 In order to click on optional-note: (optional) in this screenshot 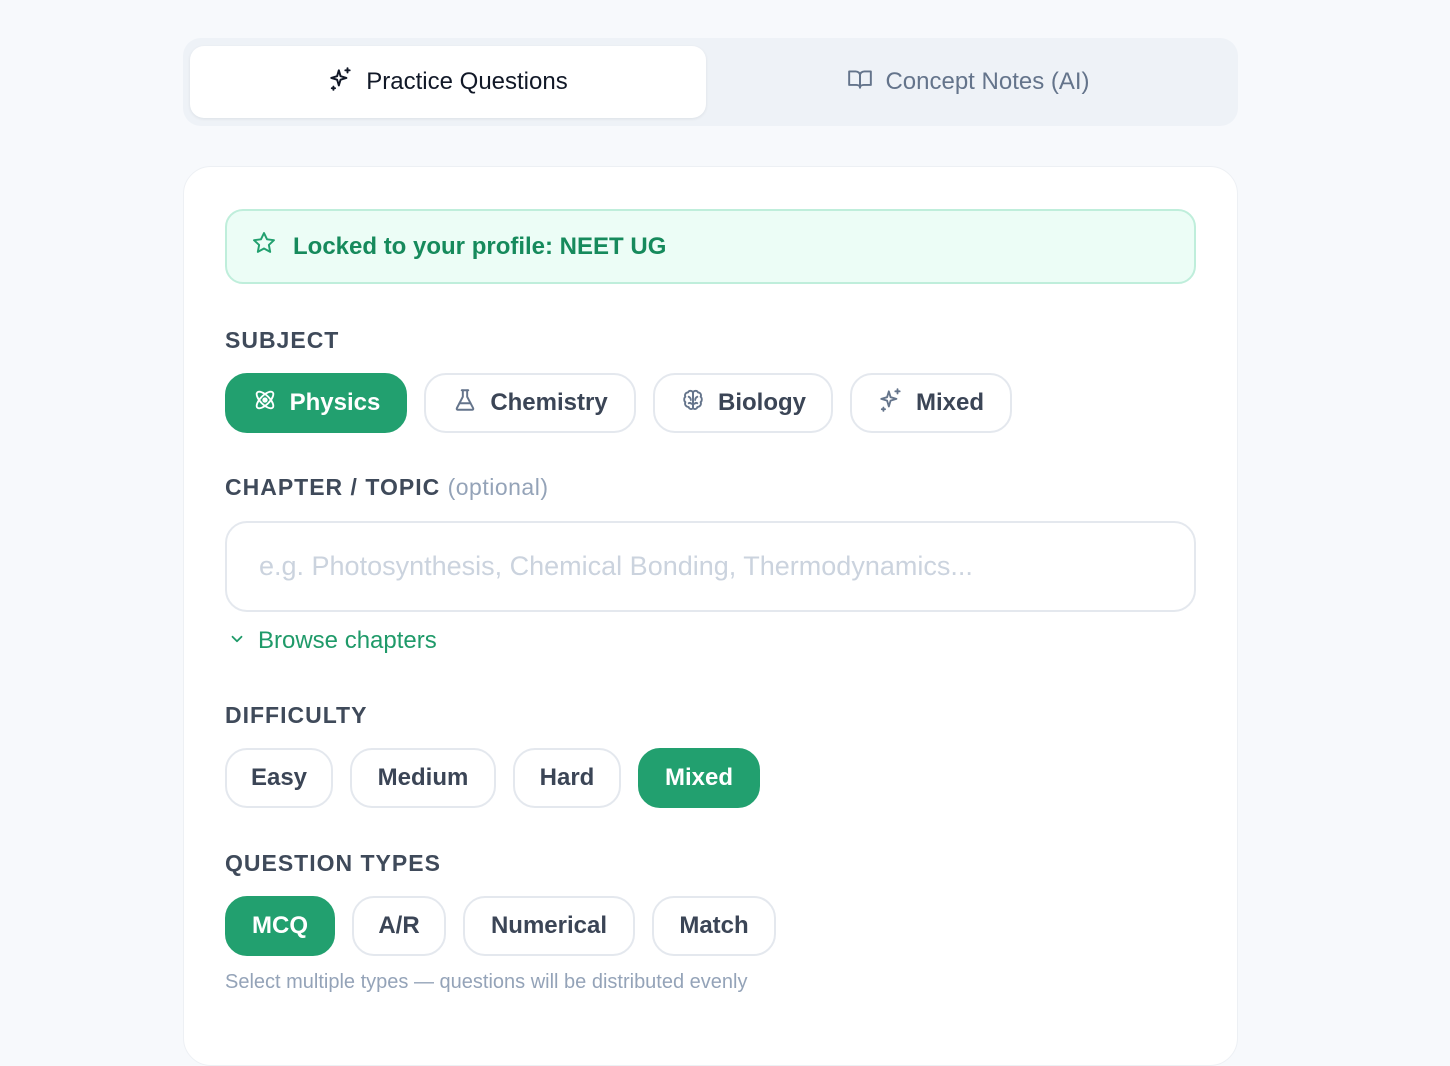, I will do `click(498, 487)`.